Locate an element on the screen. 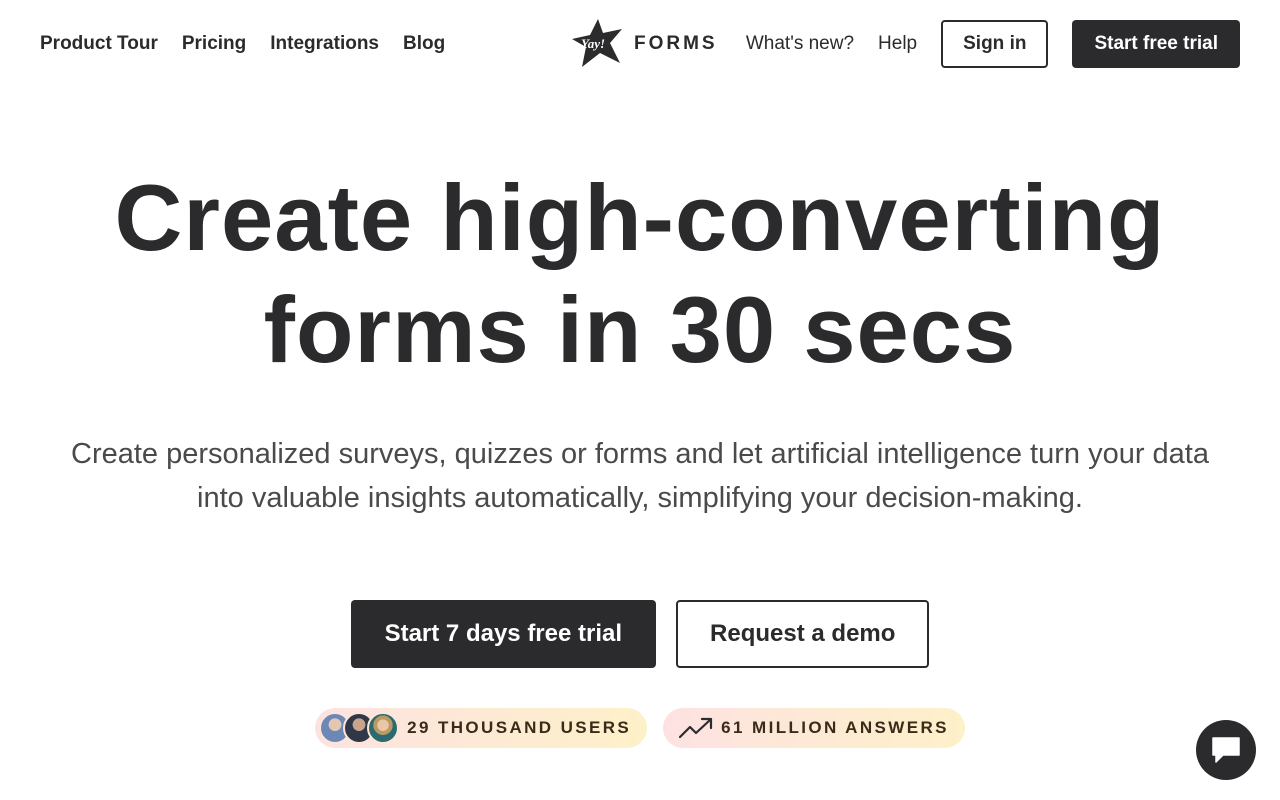  cta-row: Start 7 days free trial Request a demo is located at coordinates (640, 634).